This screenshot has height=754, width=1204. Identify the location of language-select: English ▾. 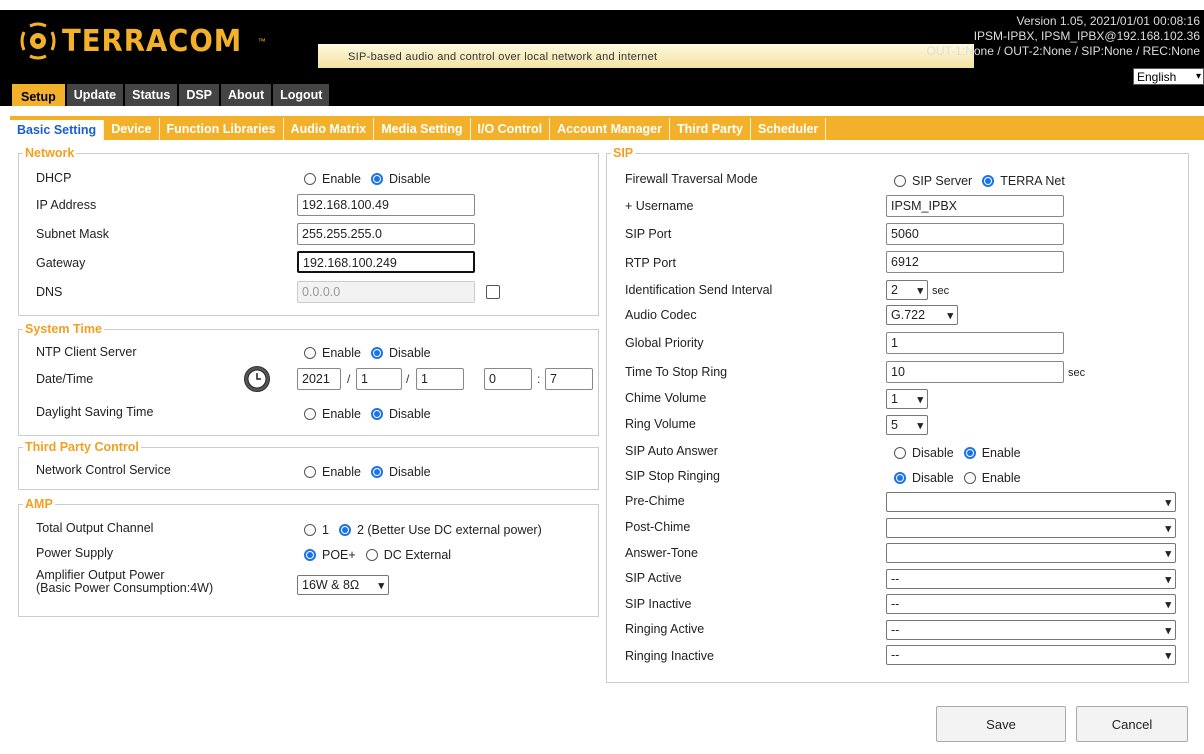
(1168, 76).